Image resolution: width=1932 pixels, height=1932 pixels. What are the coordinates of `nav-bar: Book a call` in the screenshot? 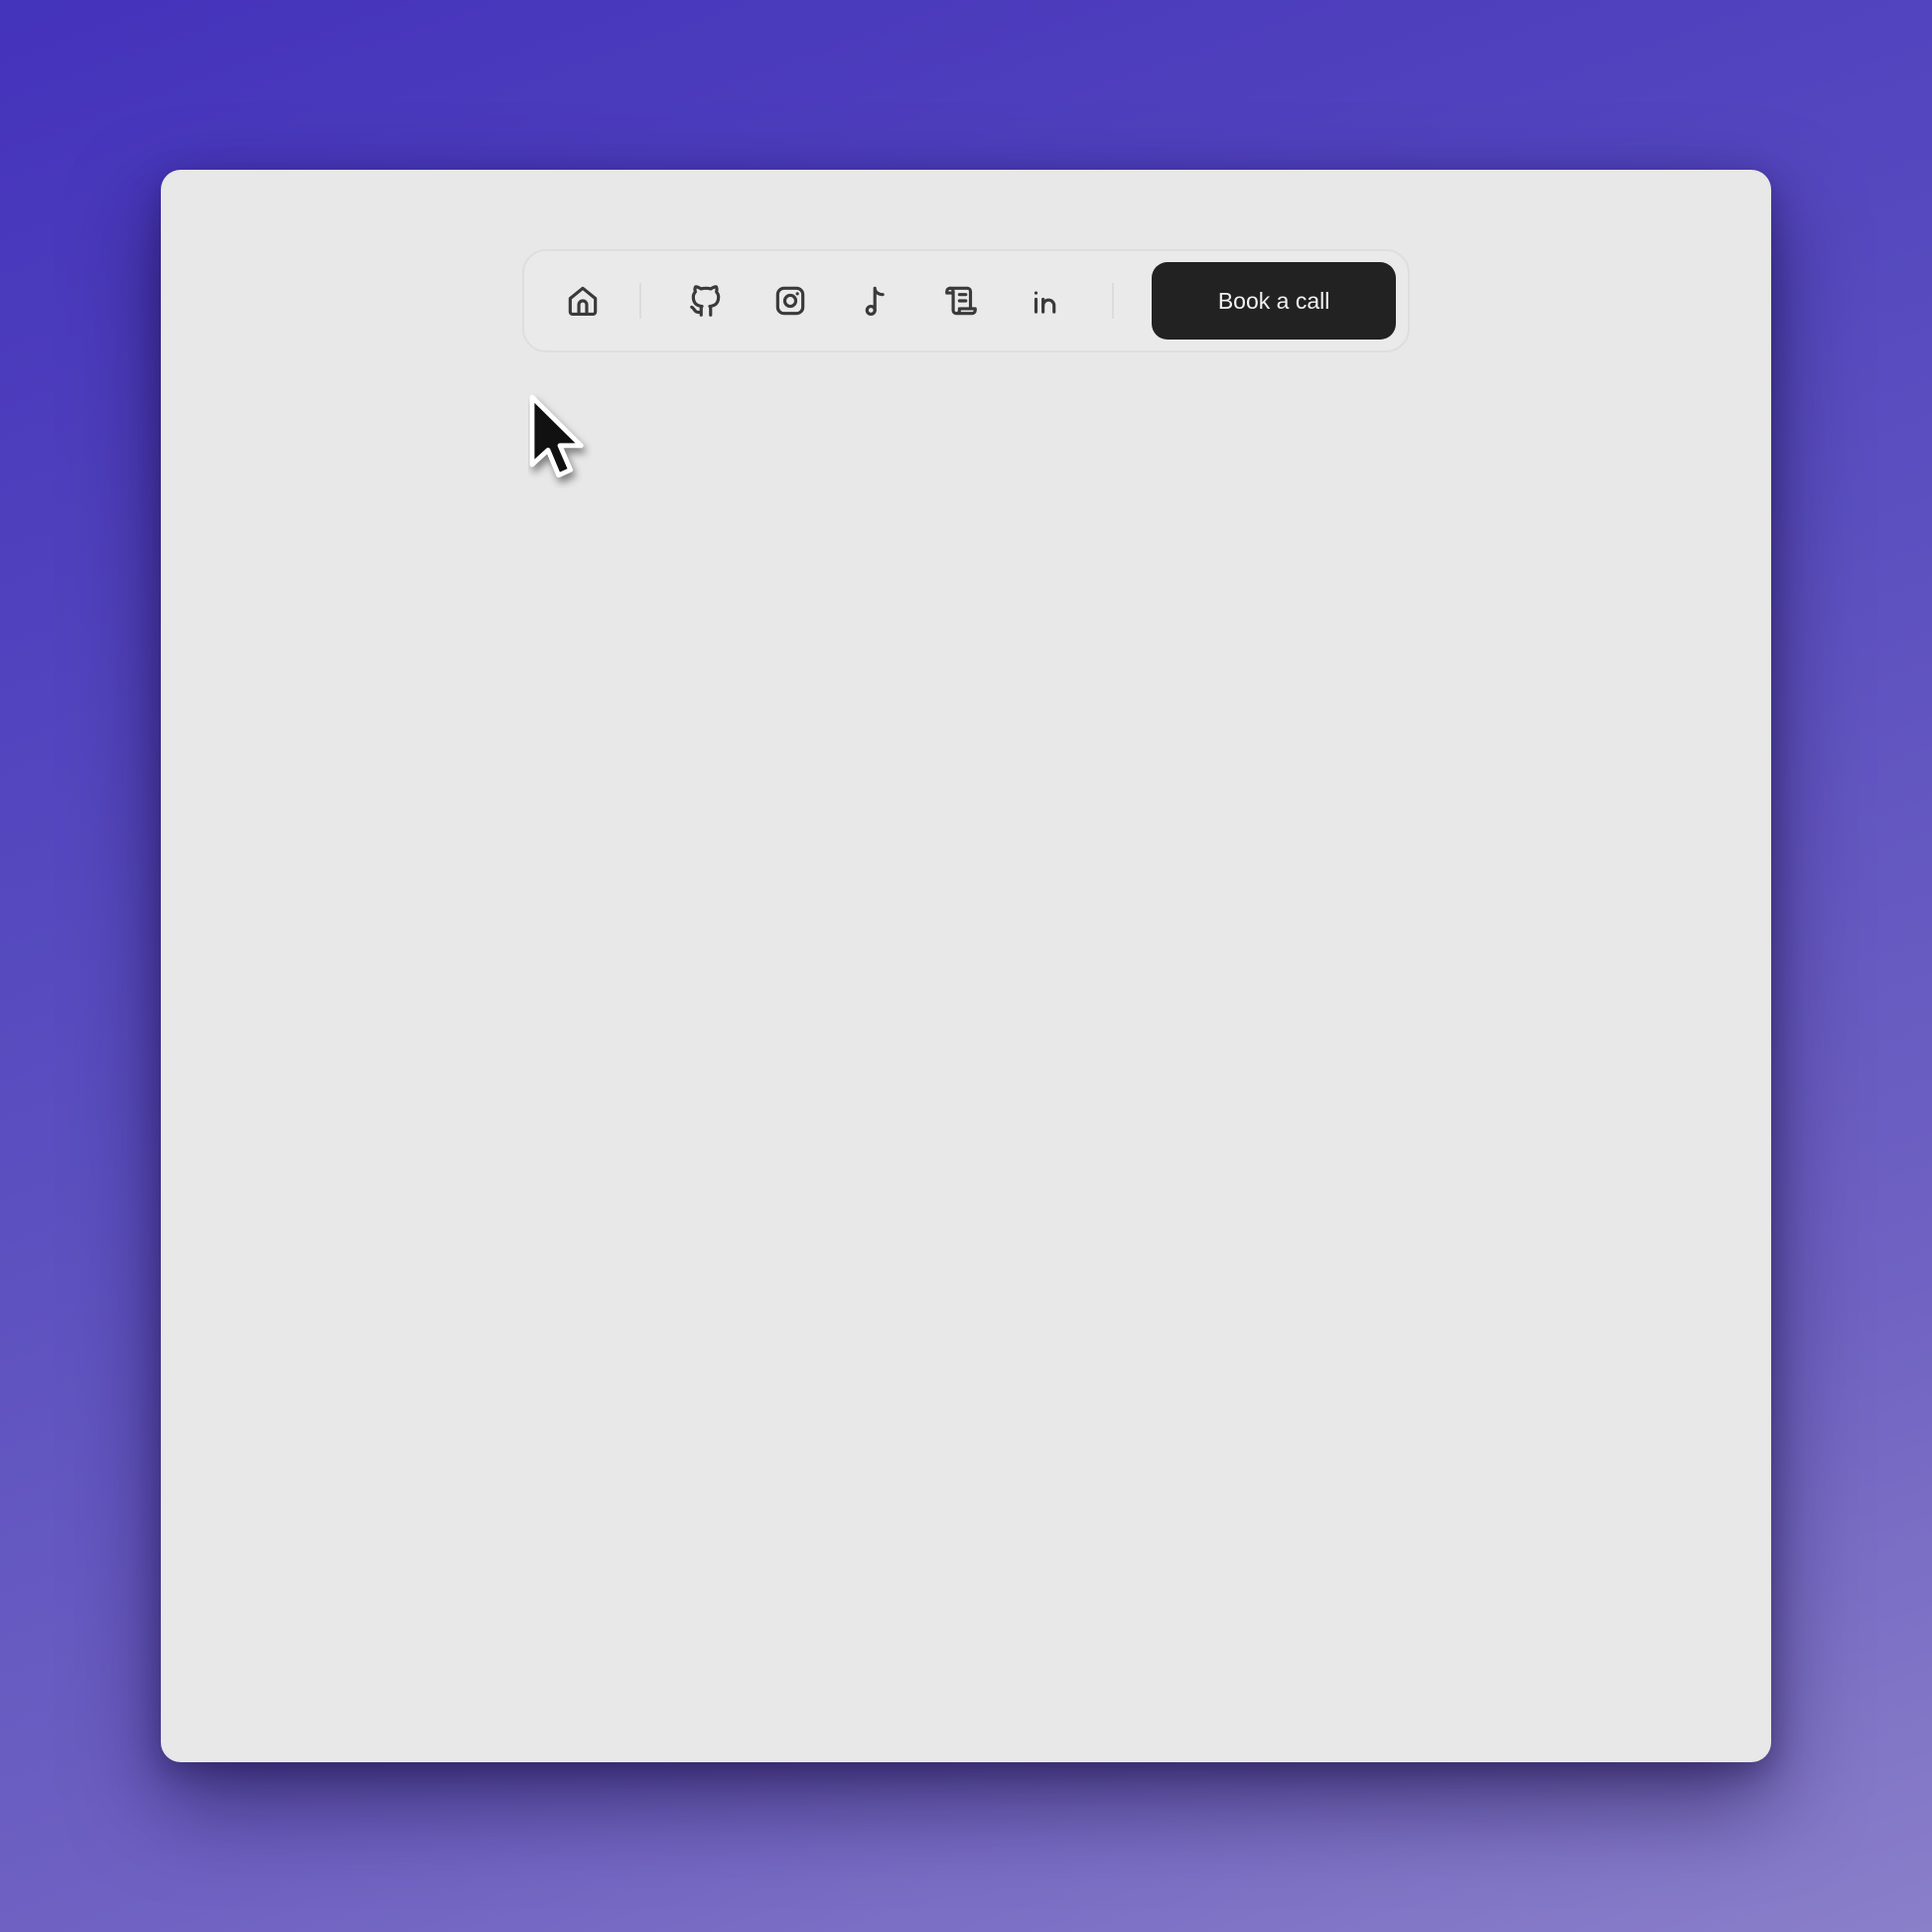 It's located at (966, 300).